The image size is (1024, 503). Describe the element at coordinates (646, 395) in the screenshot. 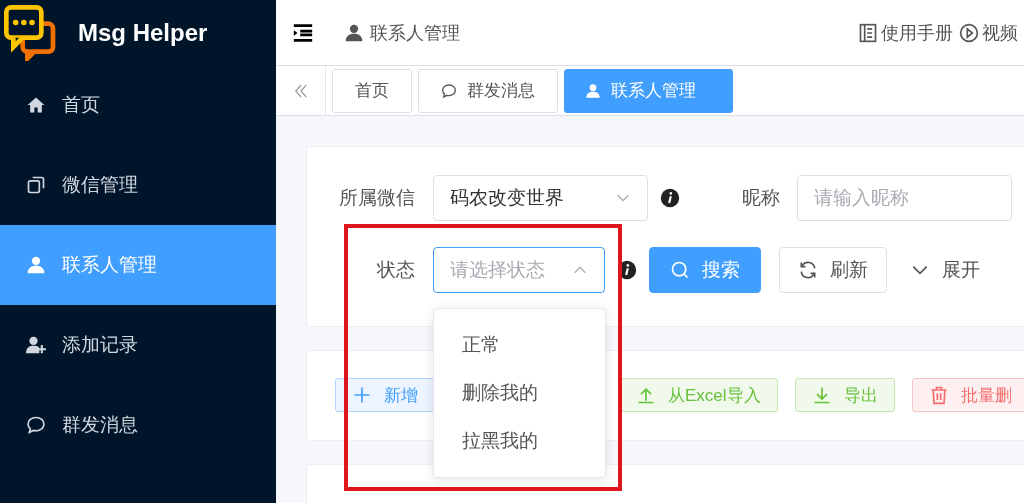

I see `upload-icon` at that location.